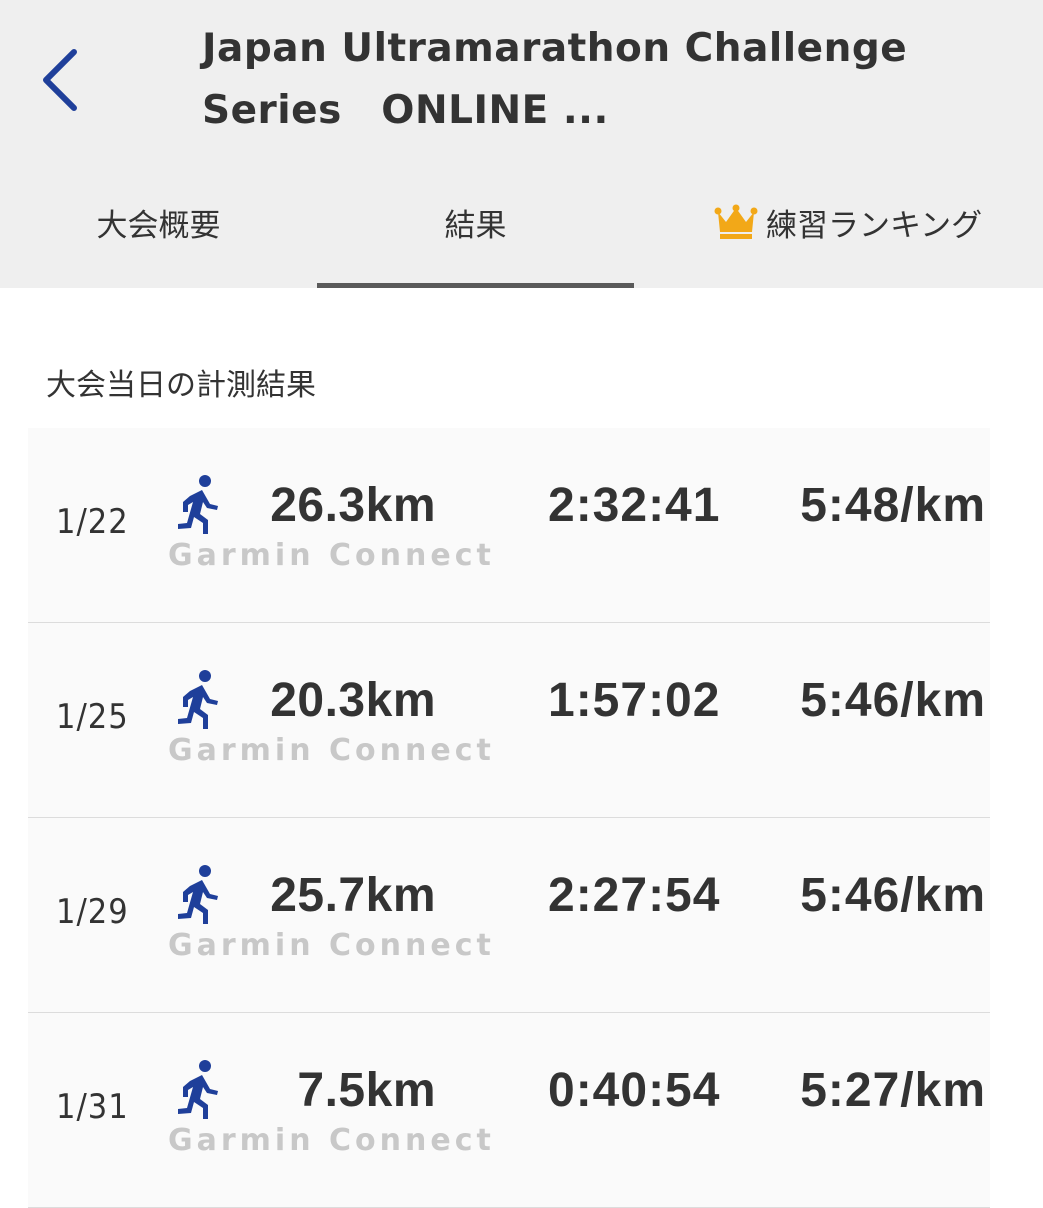 This screenshot has height=1208, width=1043. I want to click on result-date: 1/25, so click(92, 717).